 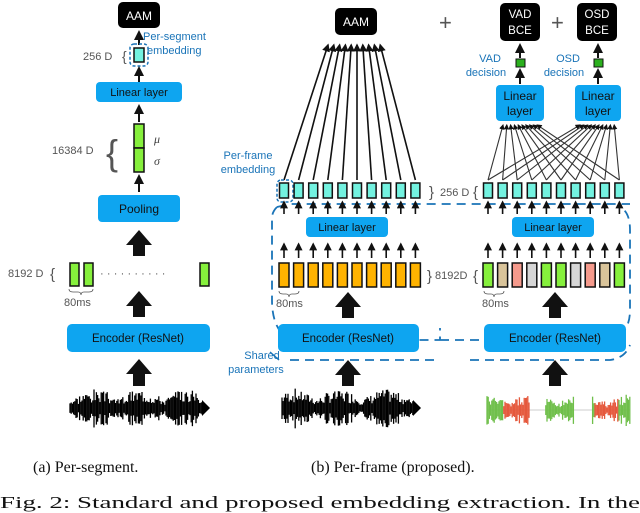 I want to click on frame-feature-last, so click(x=204, y=274).